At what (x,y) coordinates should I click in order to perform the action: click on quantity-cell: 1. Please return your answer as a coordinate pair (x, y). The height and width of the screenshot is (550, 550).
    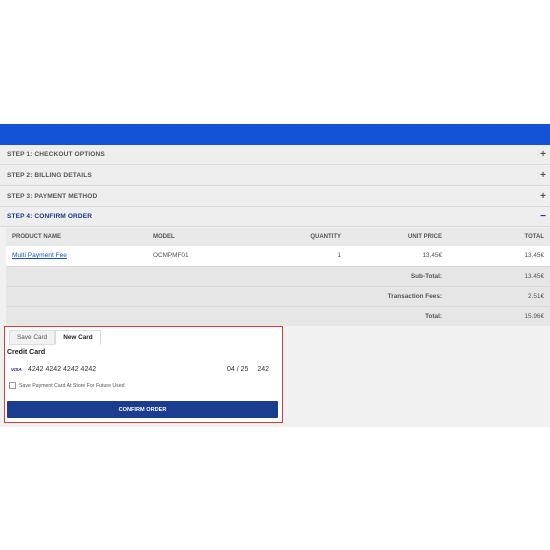
    Looking at the image, I should click on (307, 256).